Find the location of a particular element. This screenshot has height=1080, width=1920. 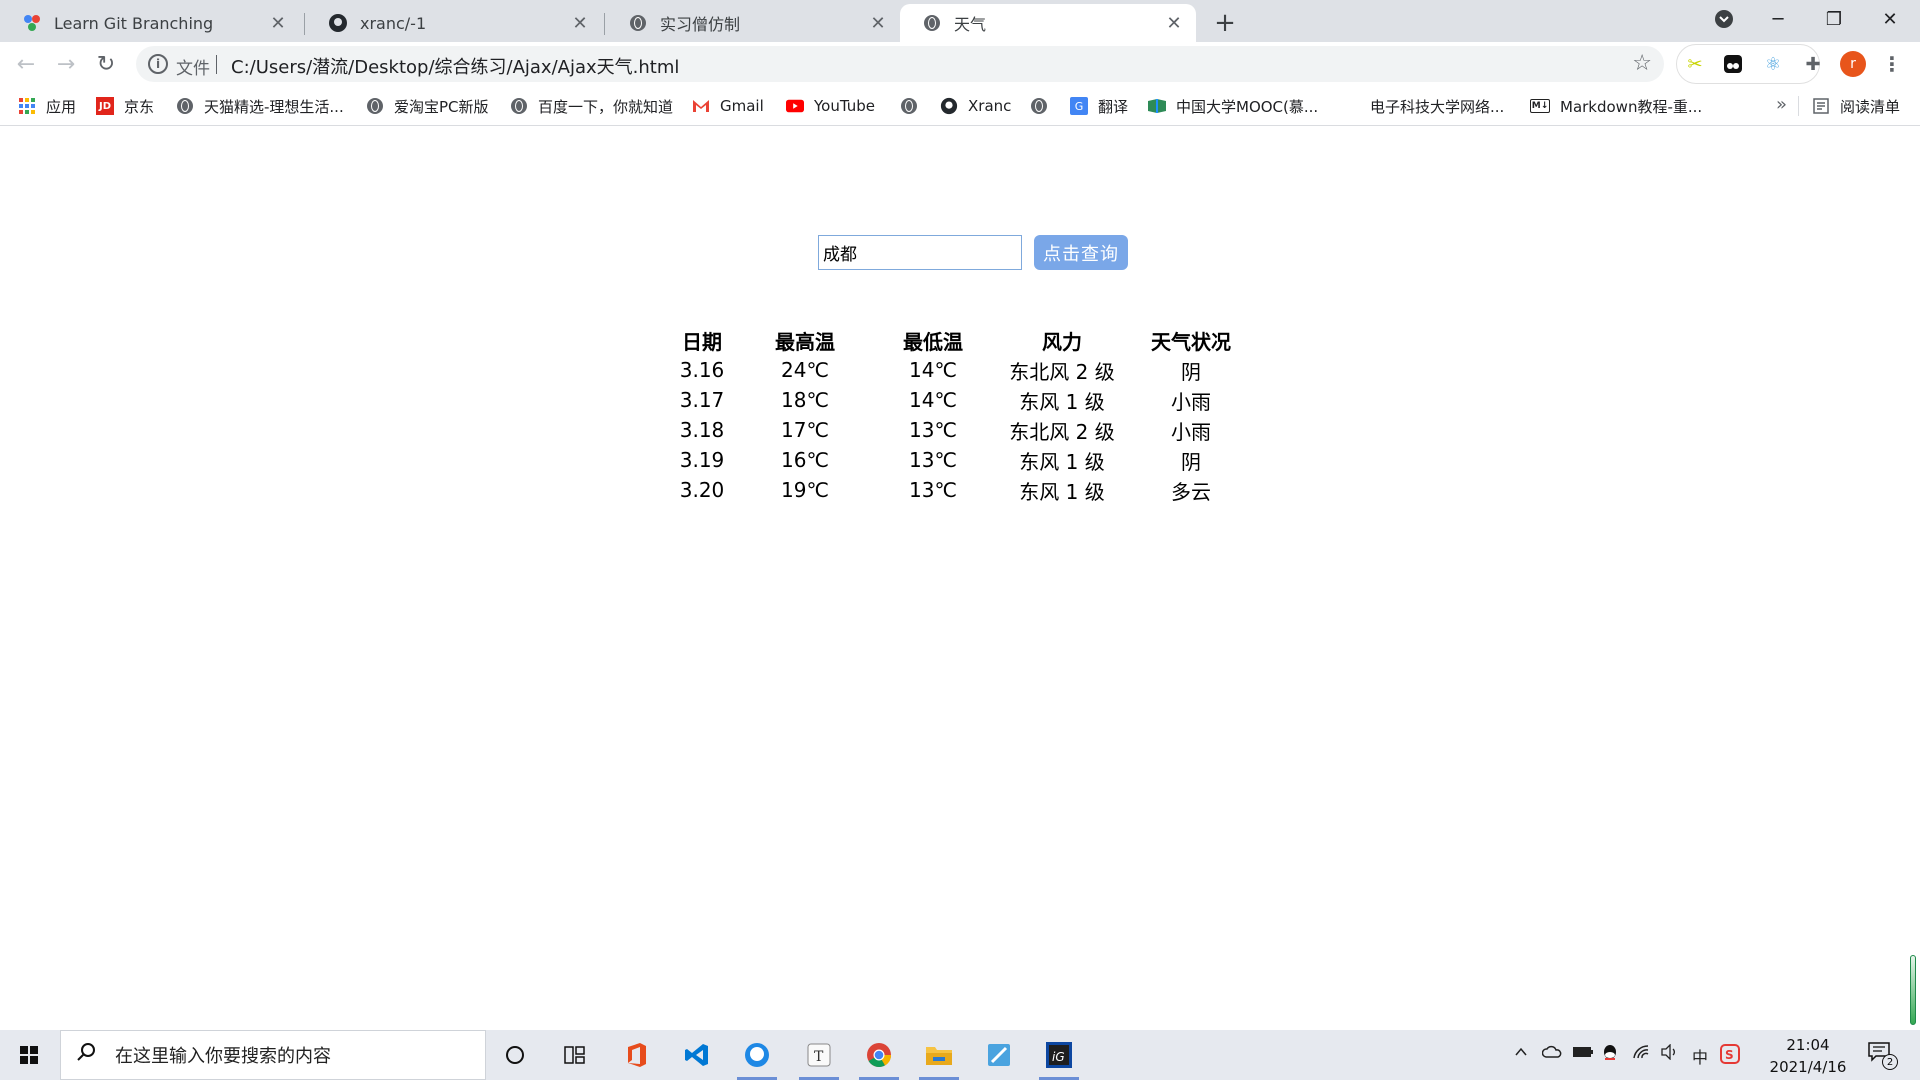

file-explorer-app-icon is located at coordinates (939, 1057).